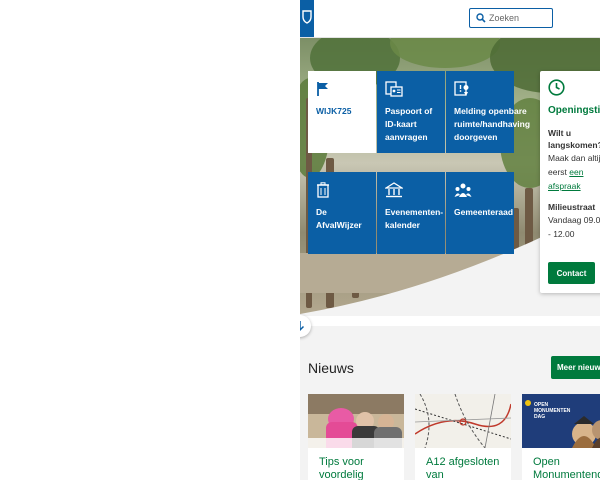  What do you see at coordinates (331, 368) in the screenshot?
I see `news-heading: Nieuws` at bounding box center [331, 368].